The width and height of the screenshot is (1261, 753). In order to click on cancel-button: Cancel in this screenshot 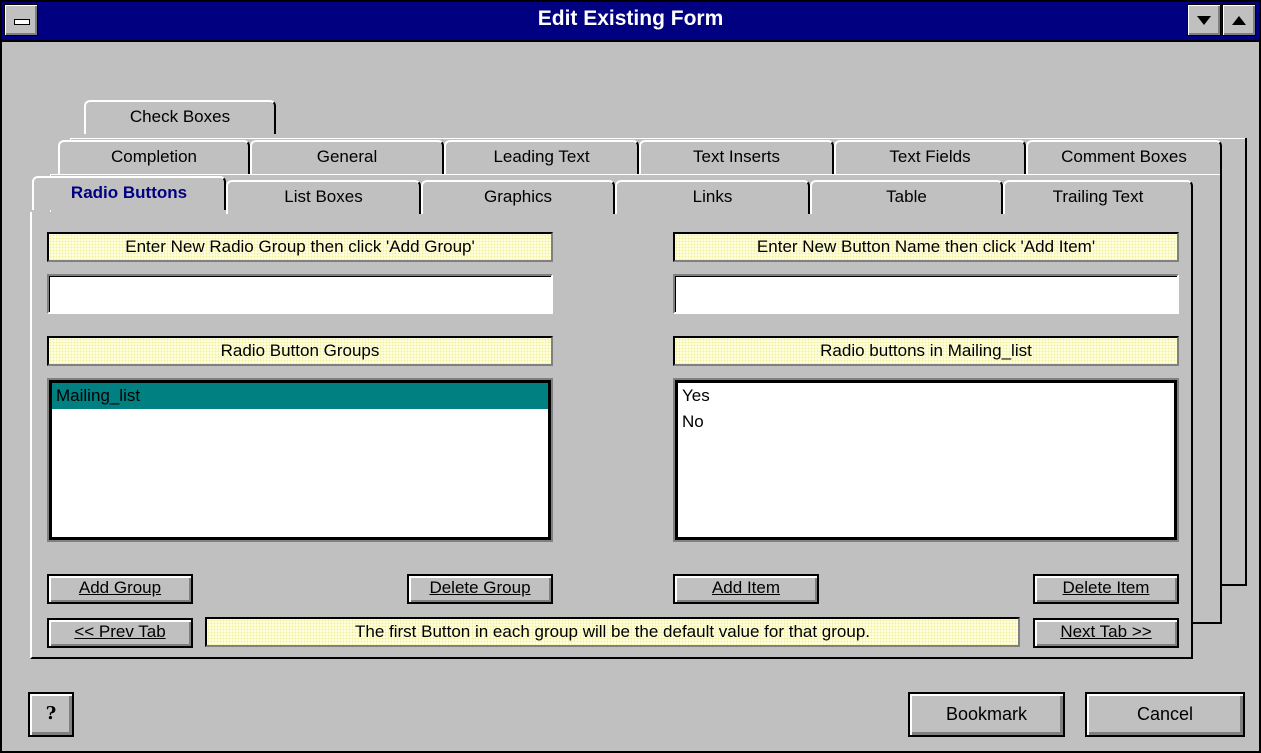, I will do `click(1165, 714)`.